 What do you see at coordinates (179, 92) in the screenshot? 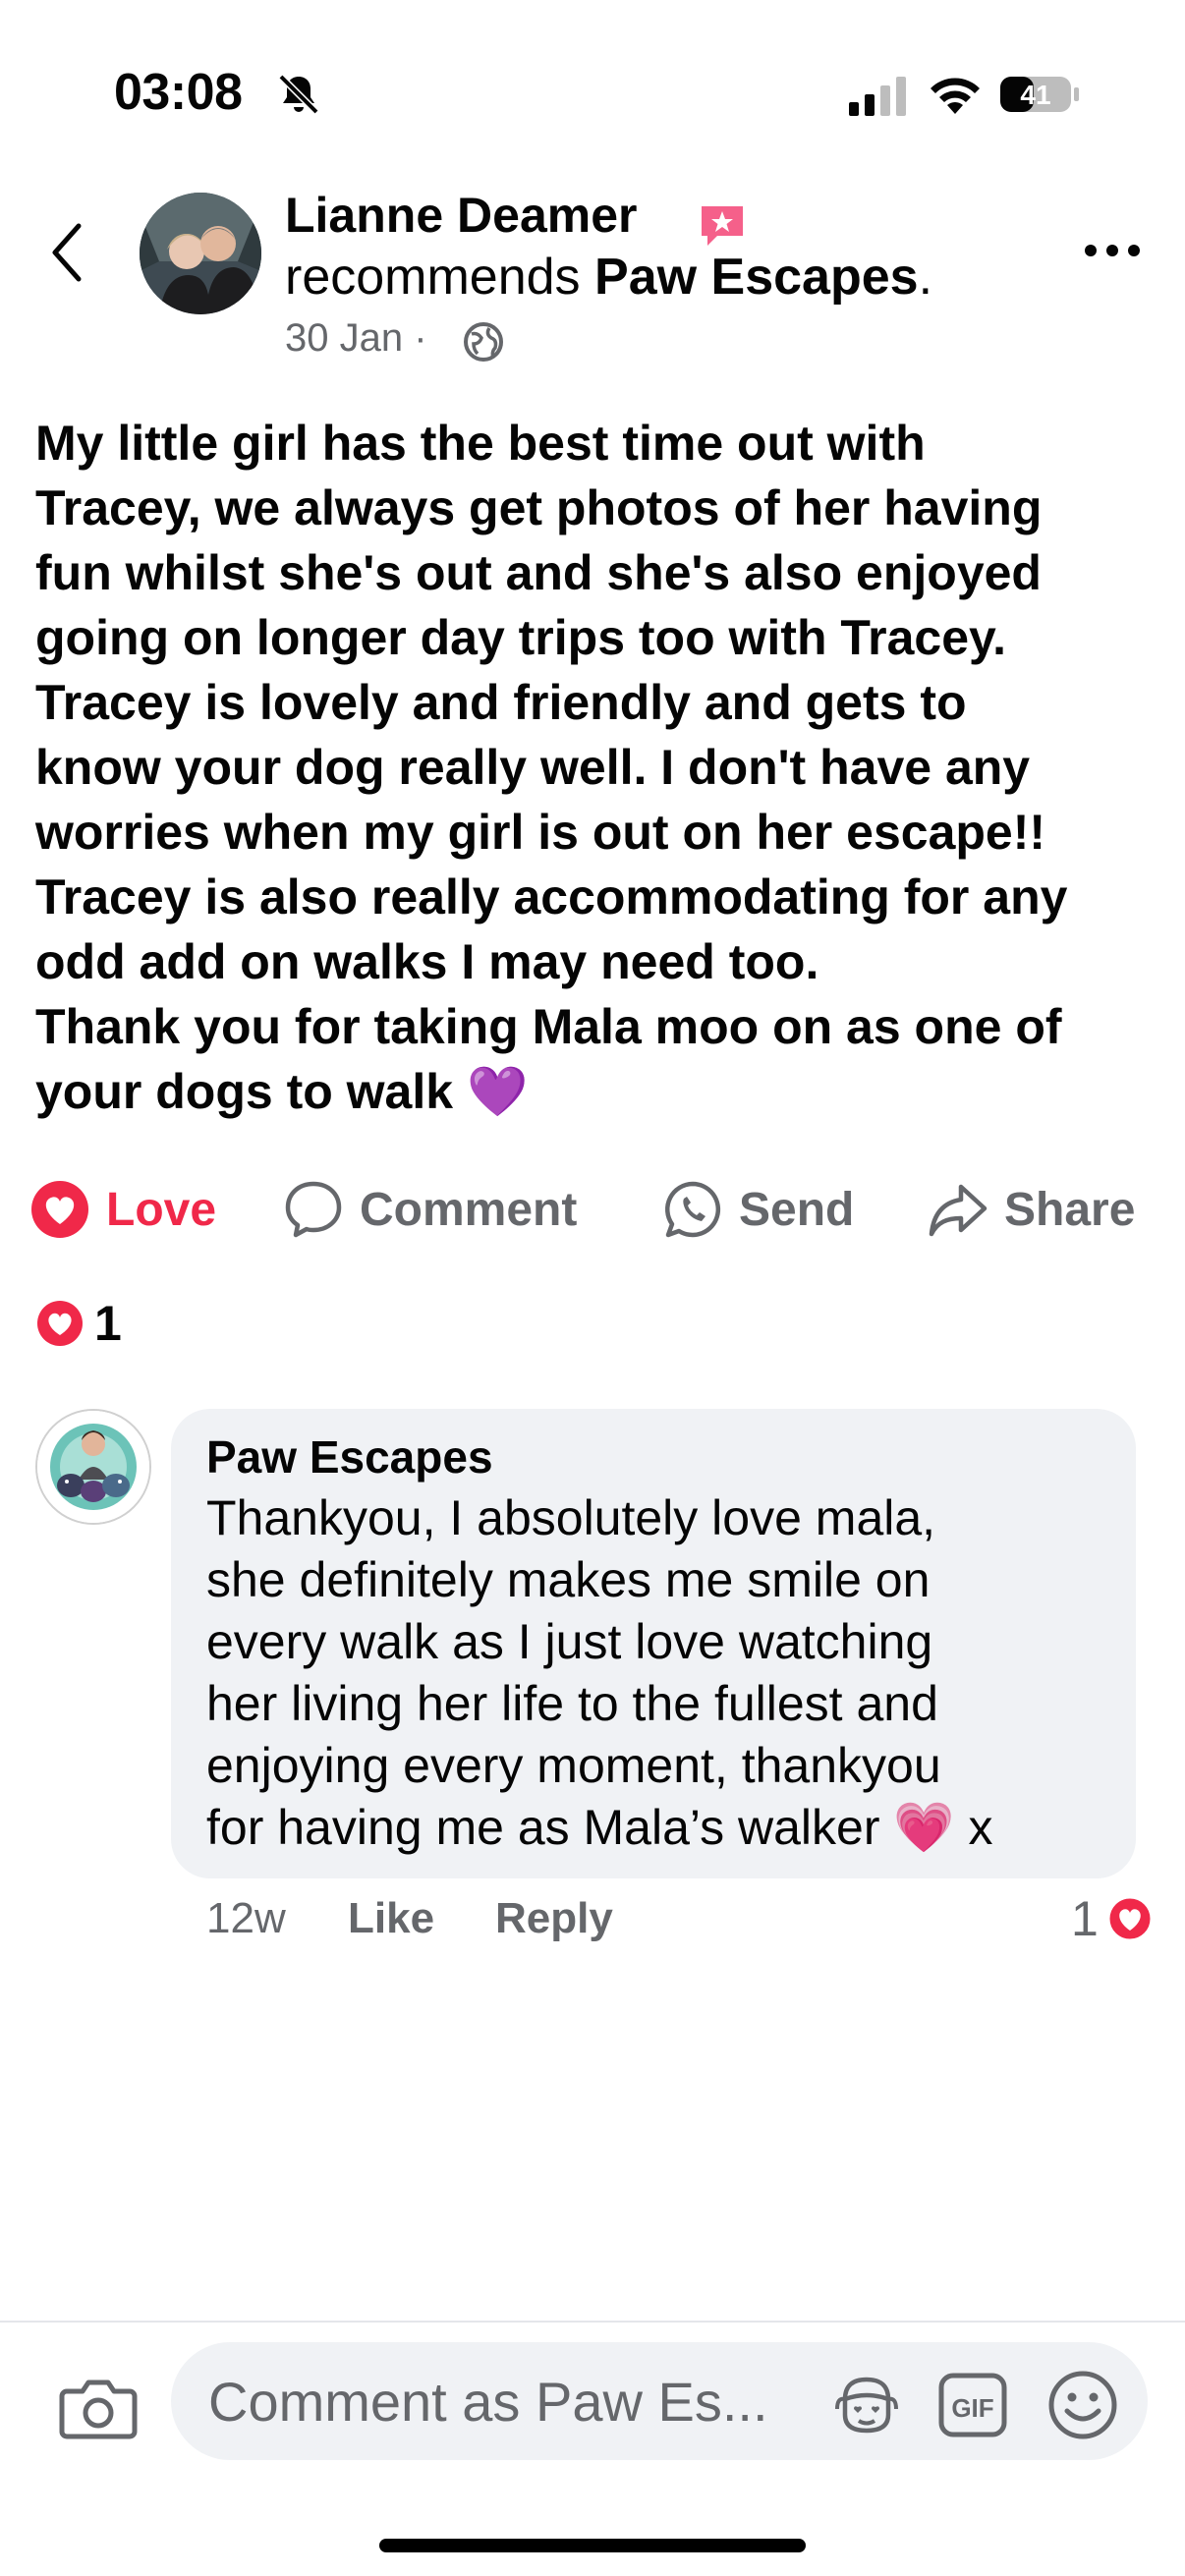
I see `status-time: 03:08` at bounding box center [179, 92].